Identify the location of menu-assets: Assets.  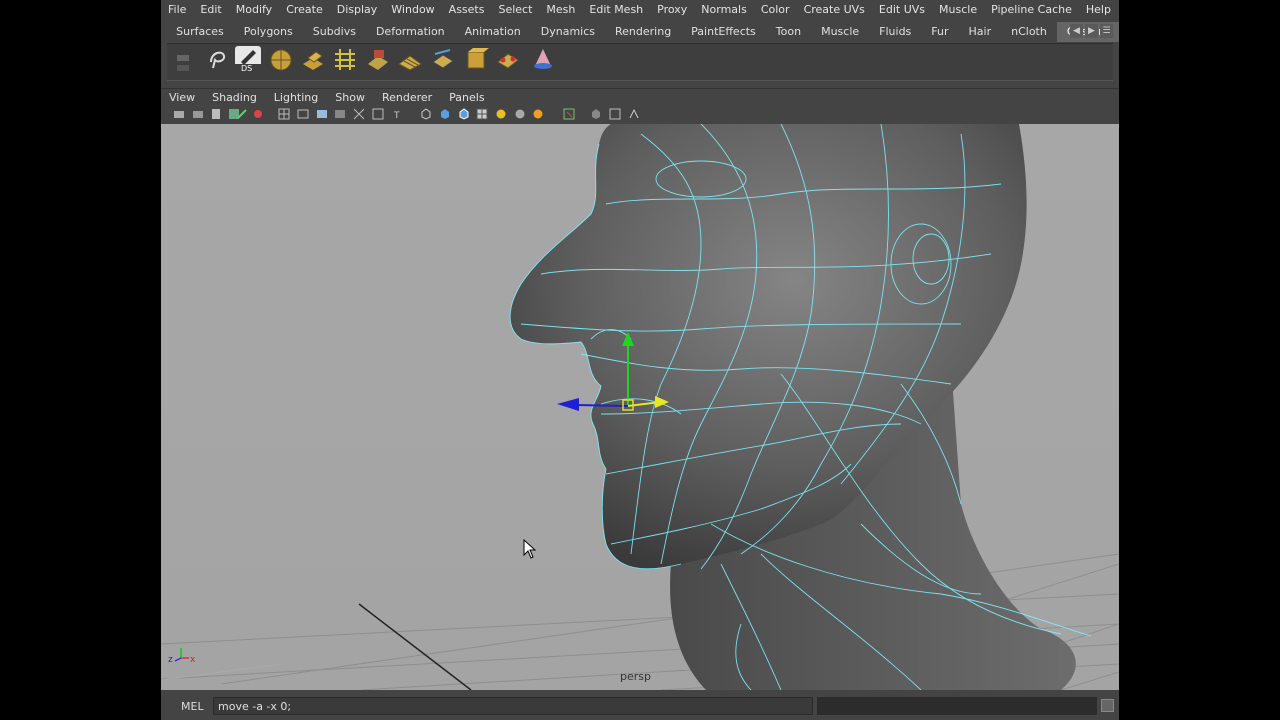
(467, 9).